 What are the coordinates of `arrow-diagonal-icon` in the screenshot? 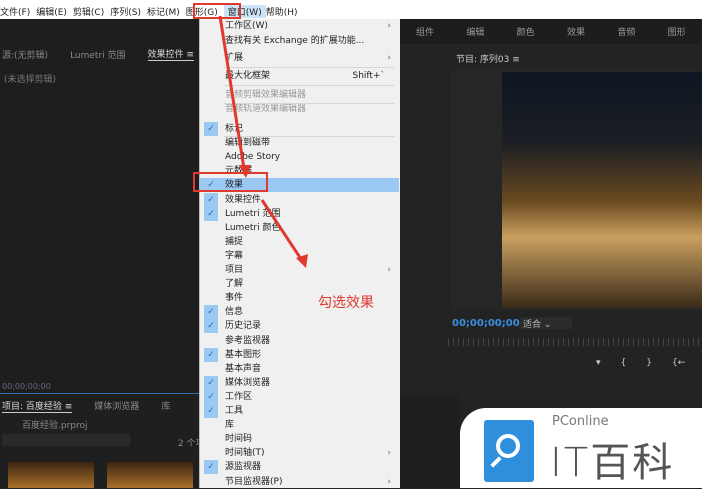 It's located at (282, 231).